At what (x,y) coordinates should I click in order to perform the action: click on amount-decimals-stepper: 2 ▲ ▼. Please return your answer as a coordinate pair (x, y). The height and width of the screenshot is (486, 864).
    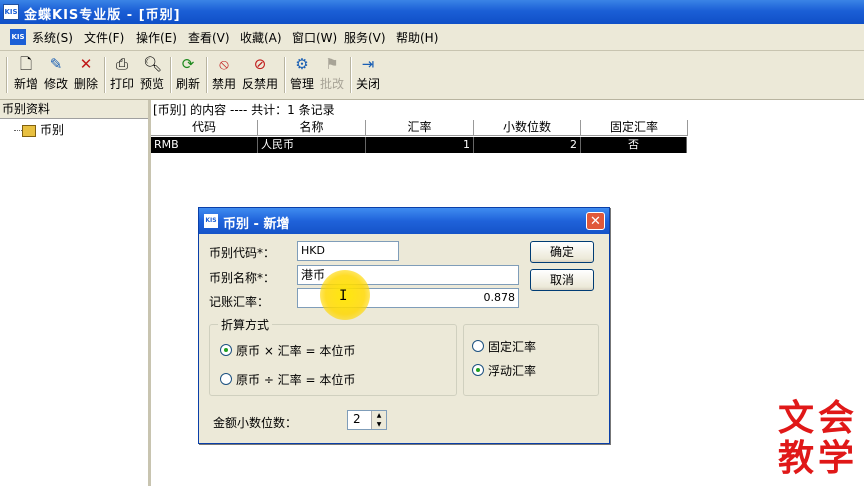
    Looking at the image, I should click on (367, 420).